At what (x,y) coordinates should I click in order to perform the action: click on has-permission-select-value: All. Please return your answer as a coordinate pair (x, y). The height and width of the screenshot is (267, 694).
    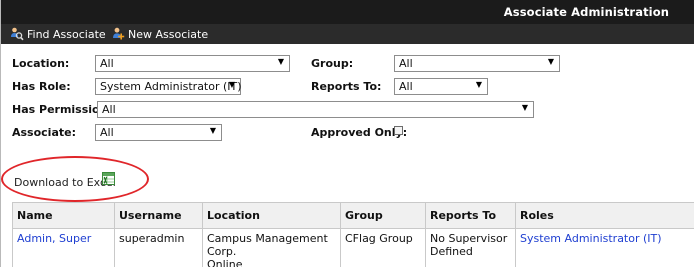
    Looking at the image, I should click on (109, 109).